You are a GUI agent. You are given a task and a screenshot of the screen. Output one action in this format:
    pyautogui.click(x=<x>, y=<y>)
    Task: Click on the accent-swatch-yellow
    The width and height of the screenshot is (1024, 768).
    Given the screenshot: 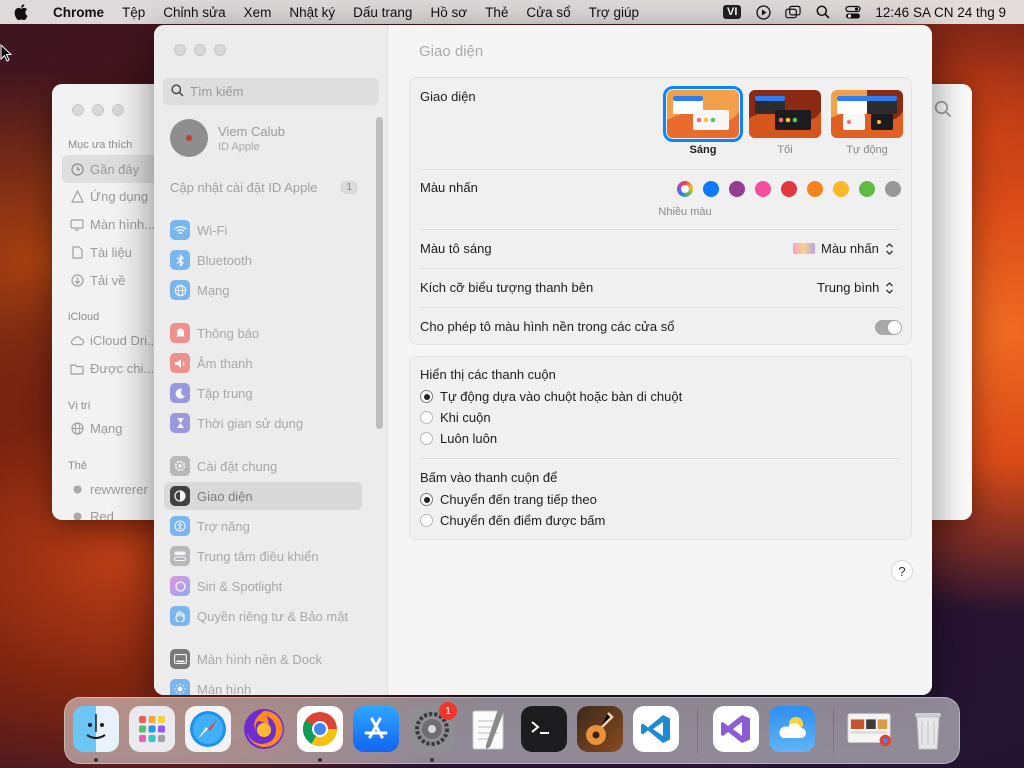 What is the action you would take?
    pyautogui.click(x=841, y=189)
    